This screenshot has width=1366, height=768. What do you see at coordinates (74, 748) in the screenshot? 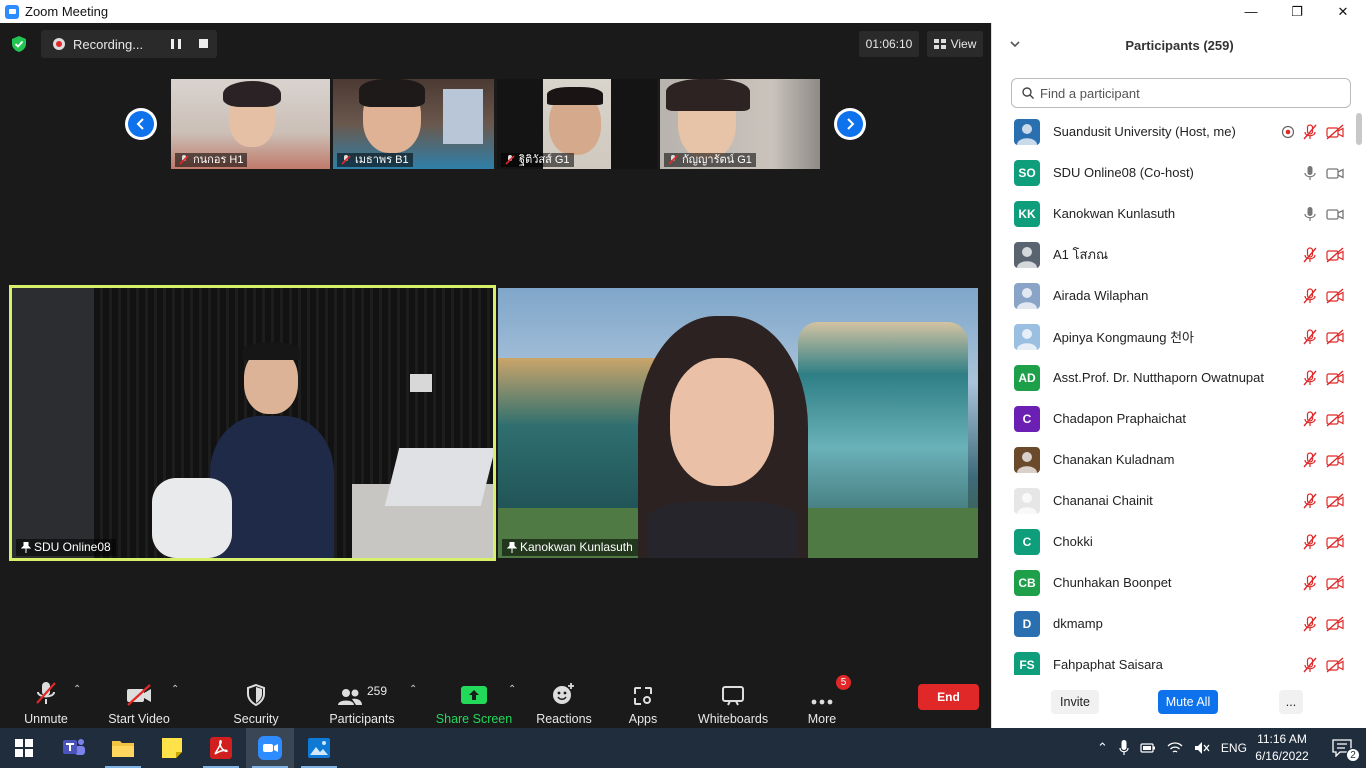
I see `taskbar-teams` at bounding box center [74, 748].